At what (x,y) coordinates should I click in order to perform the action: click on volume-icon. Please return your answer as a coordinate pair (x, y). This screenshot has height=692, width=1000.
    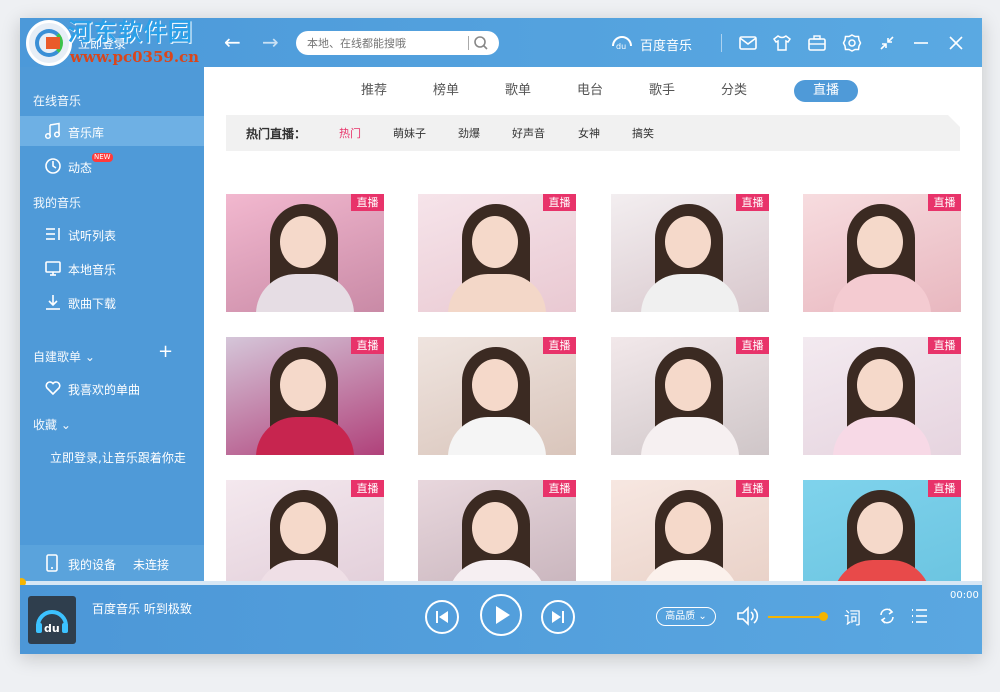
    Looking at the image, I should click on (748, 616).